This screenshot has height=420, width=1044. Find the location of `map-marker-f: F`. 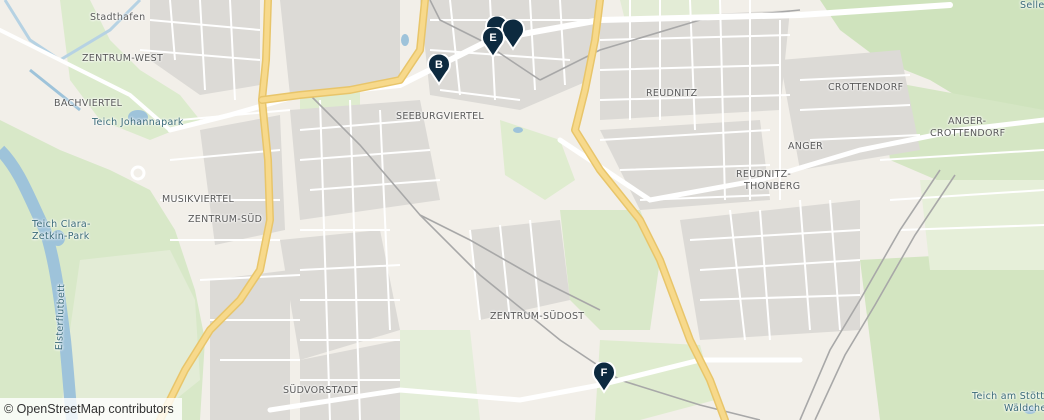

map-marker-f: F is located at coordinates (604, 378).